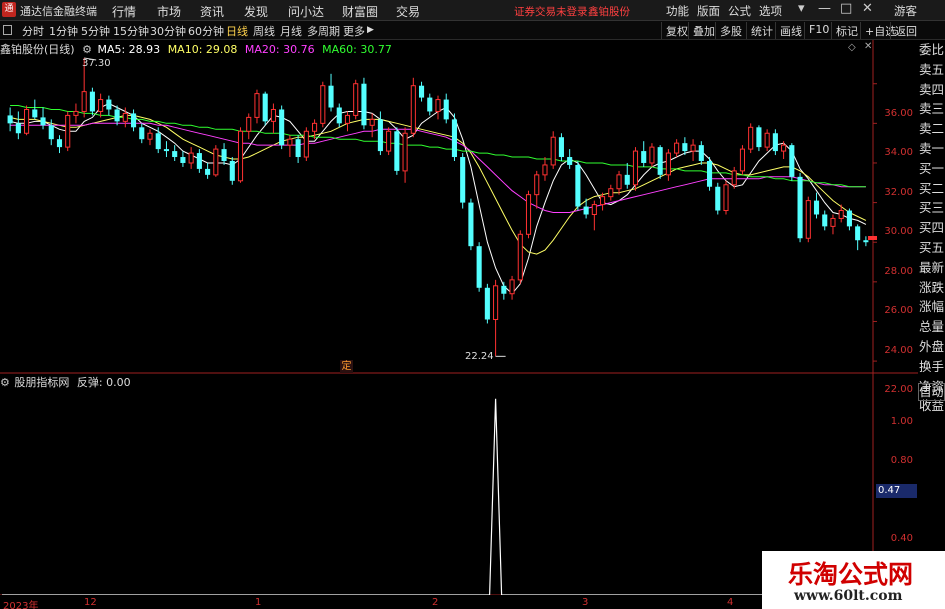  I want to click on side-ask1: 卖一, so click(931, 149).